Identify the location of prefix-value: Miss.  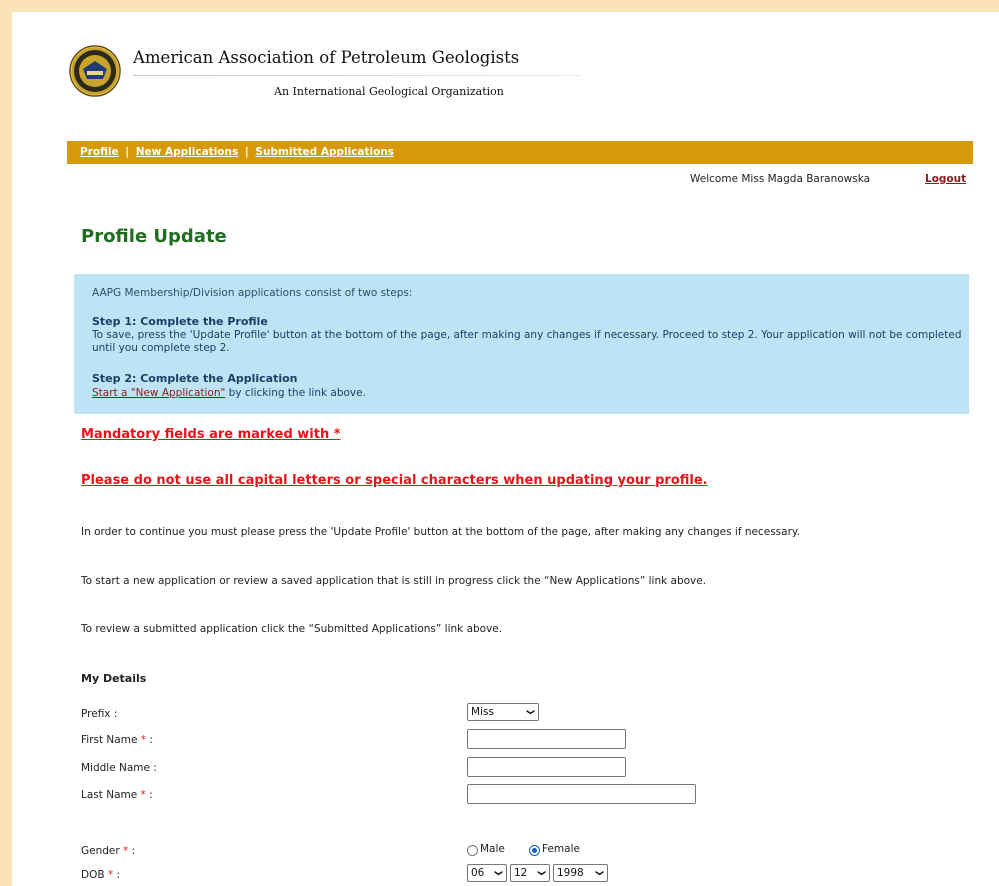
(482, 712).